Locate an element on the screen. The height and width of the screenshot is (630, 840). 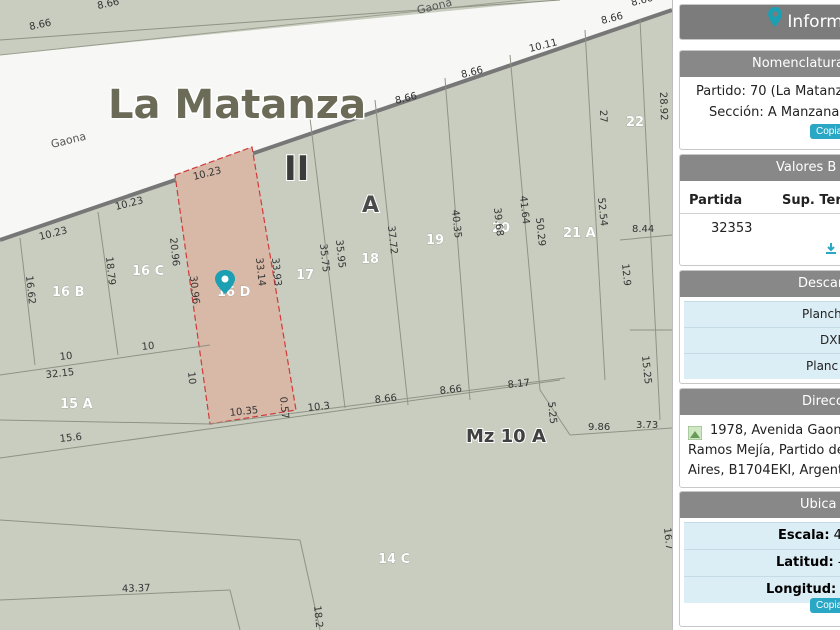
valores-card: Valores B Partida Sup. Terr 32353 is located at coordinates (759, 210).